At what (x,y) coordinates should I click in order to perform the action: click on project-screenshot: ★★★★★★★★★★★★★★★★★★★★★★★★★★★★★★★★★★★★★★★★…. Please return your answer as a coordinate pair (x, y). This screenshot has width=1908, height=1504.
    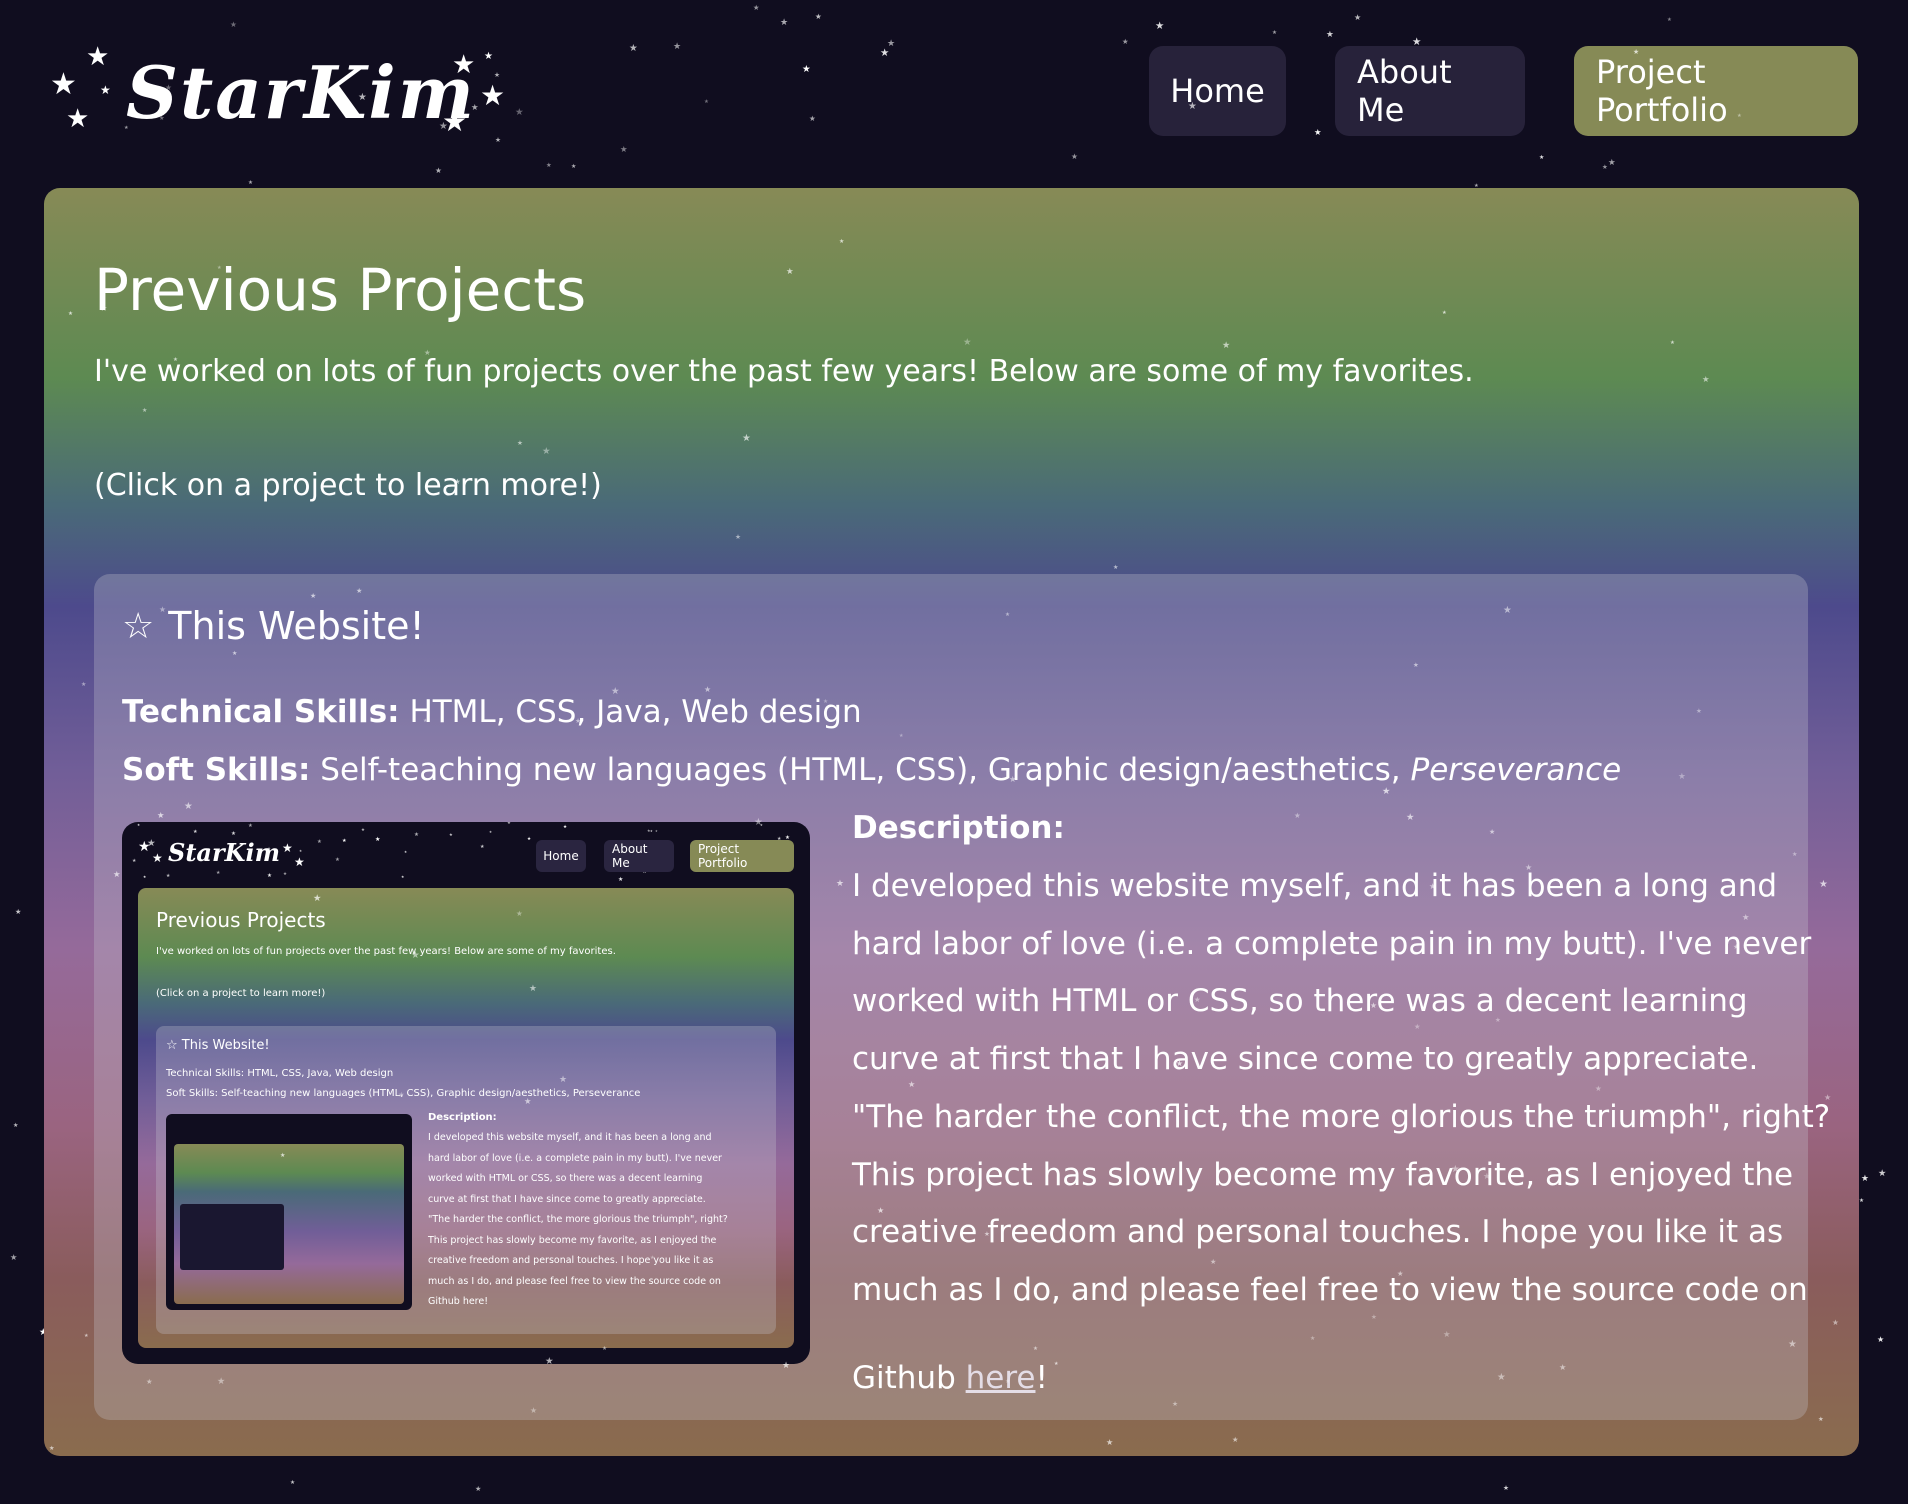
    Looking at the image, I should click on (466, 1093).